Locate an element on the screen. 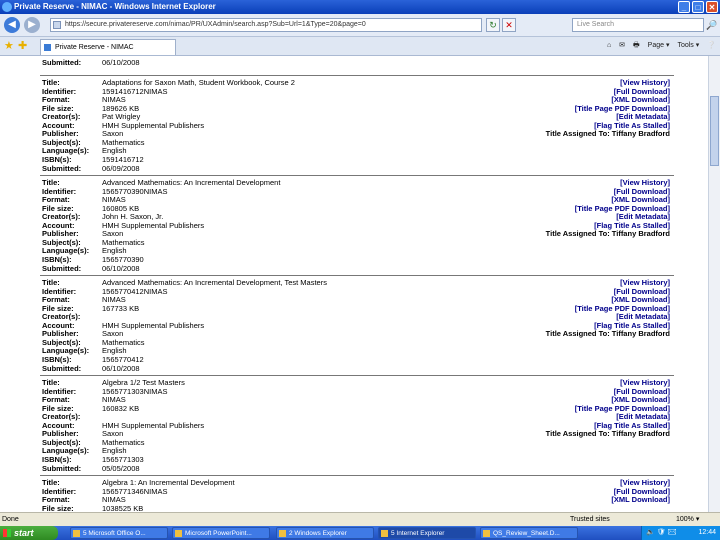 The image size is (720, 540). start-button: start is located at coordinates (29, 533).